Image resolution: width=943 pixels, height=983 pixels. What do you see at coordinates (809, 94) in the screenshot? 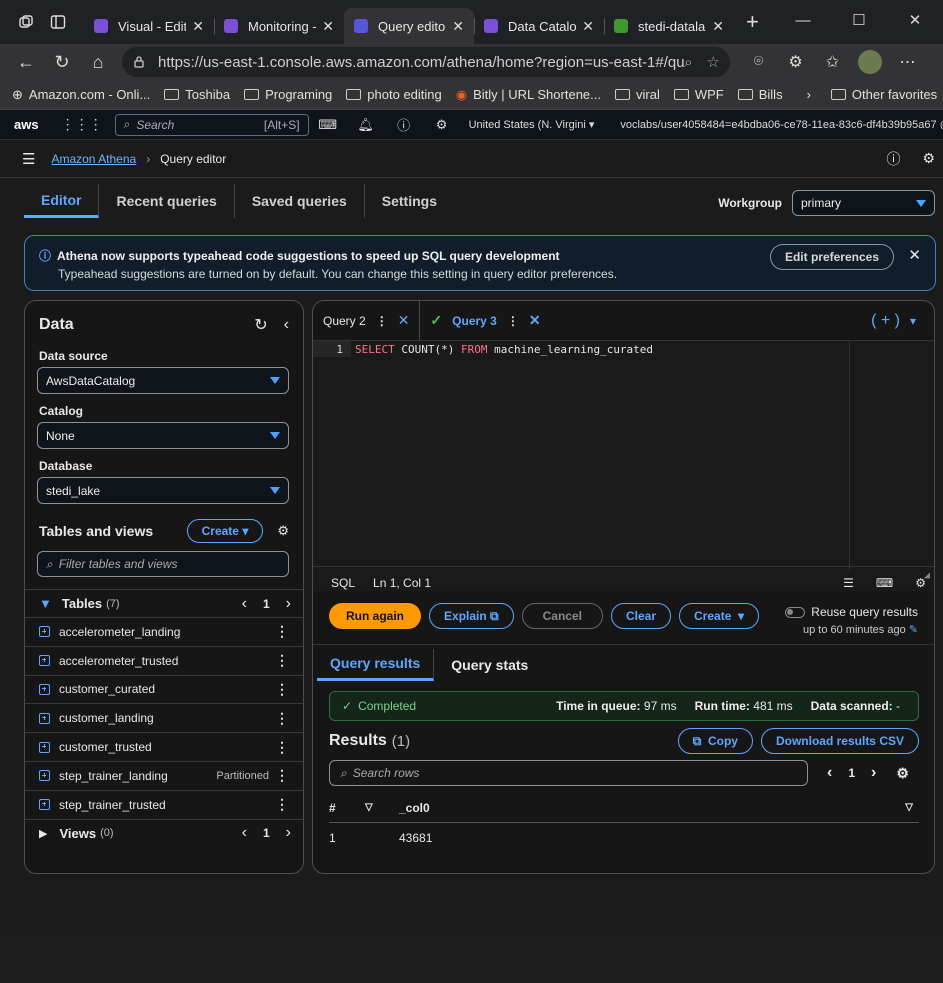
I see `more-bookmarks-chevron-icon: ›` at bounding box center [809, 94].